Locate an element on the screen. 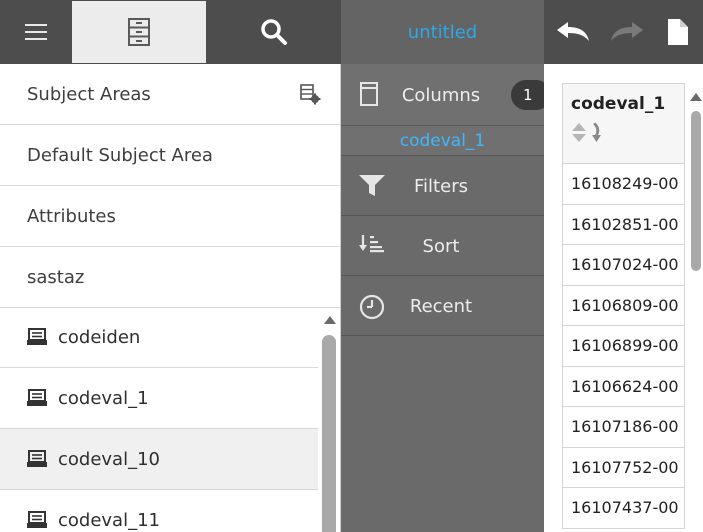  new-document-button is located at coordinates (678, 32).